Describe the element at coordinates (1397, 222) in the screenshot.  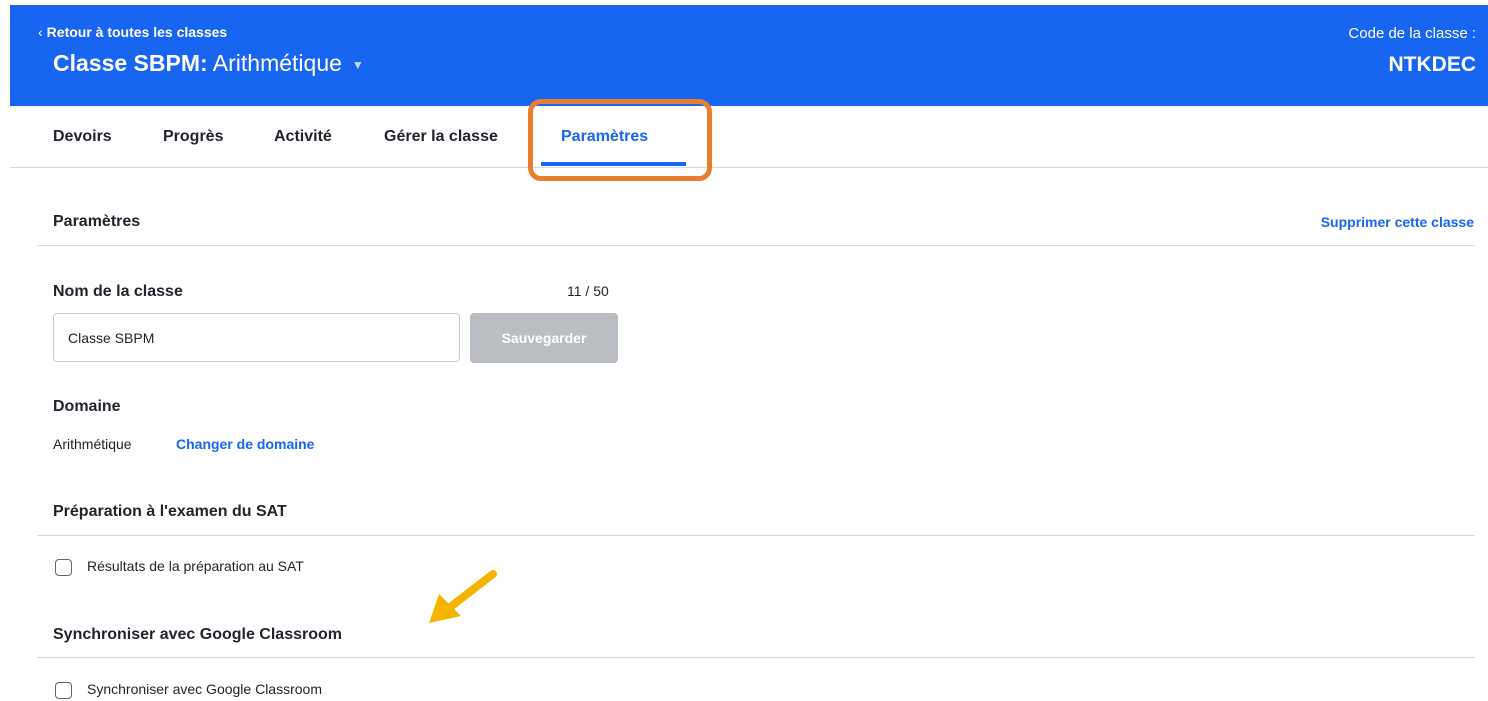
I see `delete-class-link: Supprimer cette classe` at that location.